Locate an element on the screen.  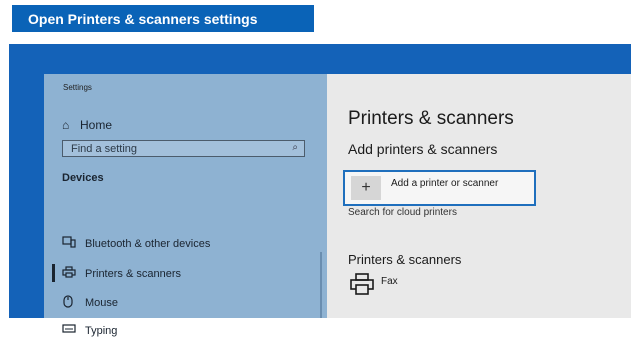
sidebar-item-mouse: Mouse is located at coordinates (90, 303).